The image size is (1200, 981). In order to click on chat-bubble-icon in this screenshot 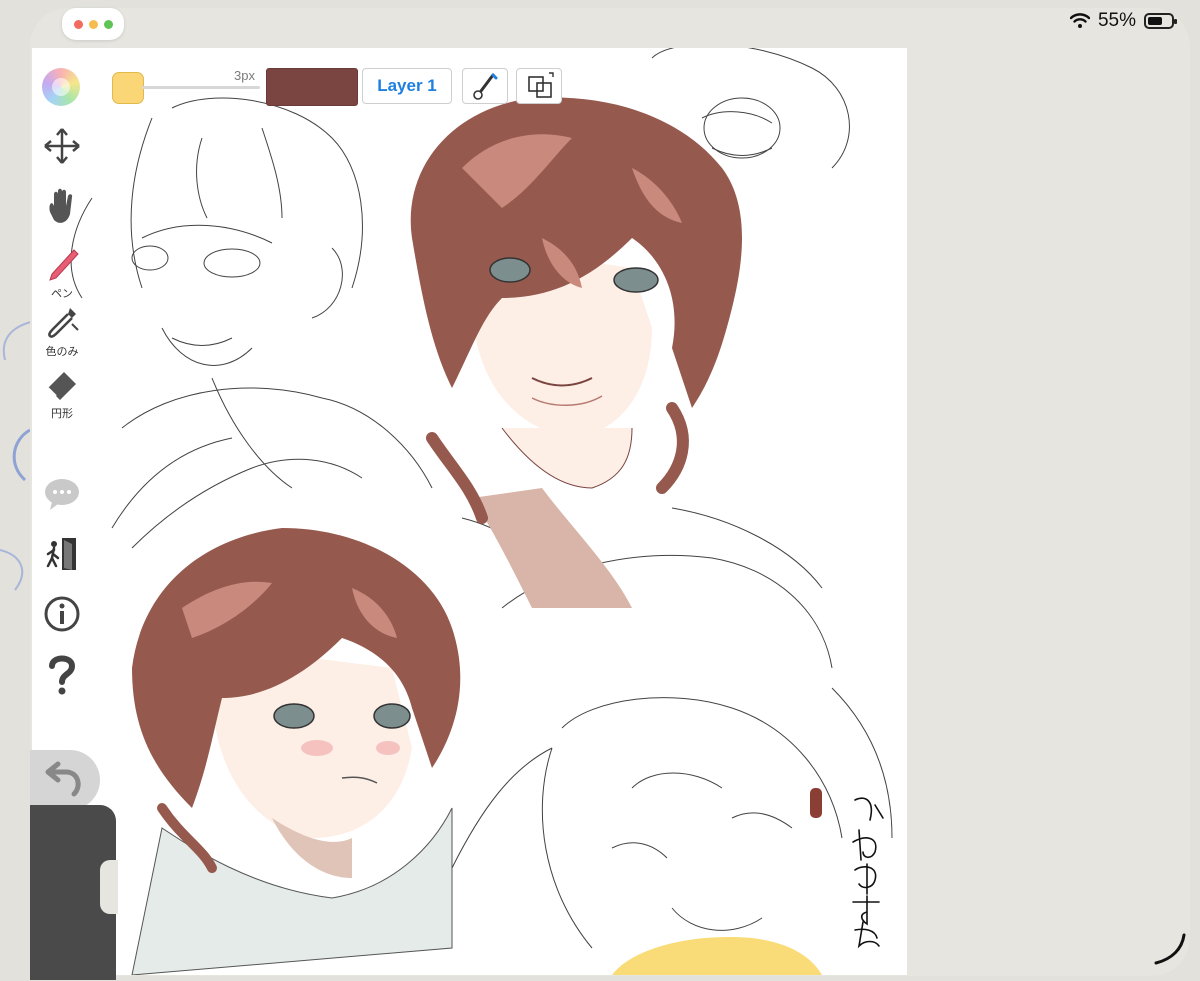, I will do `click(62, 494)`.